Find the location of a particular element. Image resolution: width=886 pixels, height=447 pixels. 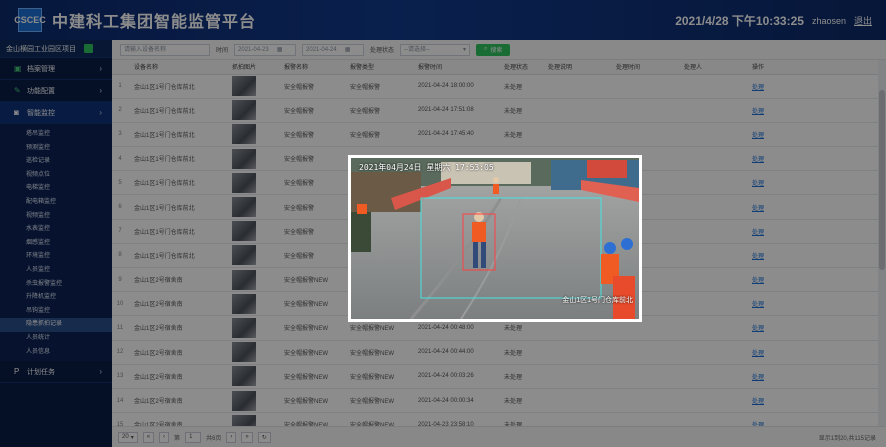

snapshot-preview-modal: 2021年04月24日 星期六 17:53:05 金山1区1号门仓库前北 is located at coordinates (495, 238).